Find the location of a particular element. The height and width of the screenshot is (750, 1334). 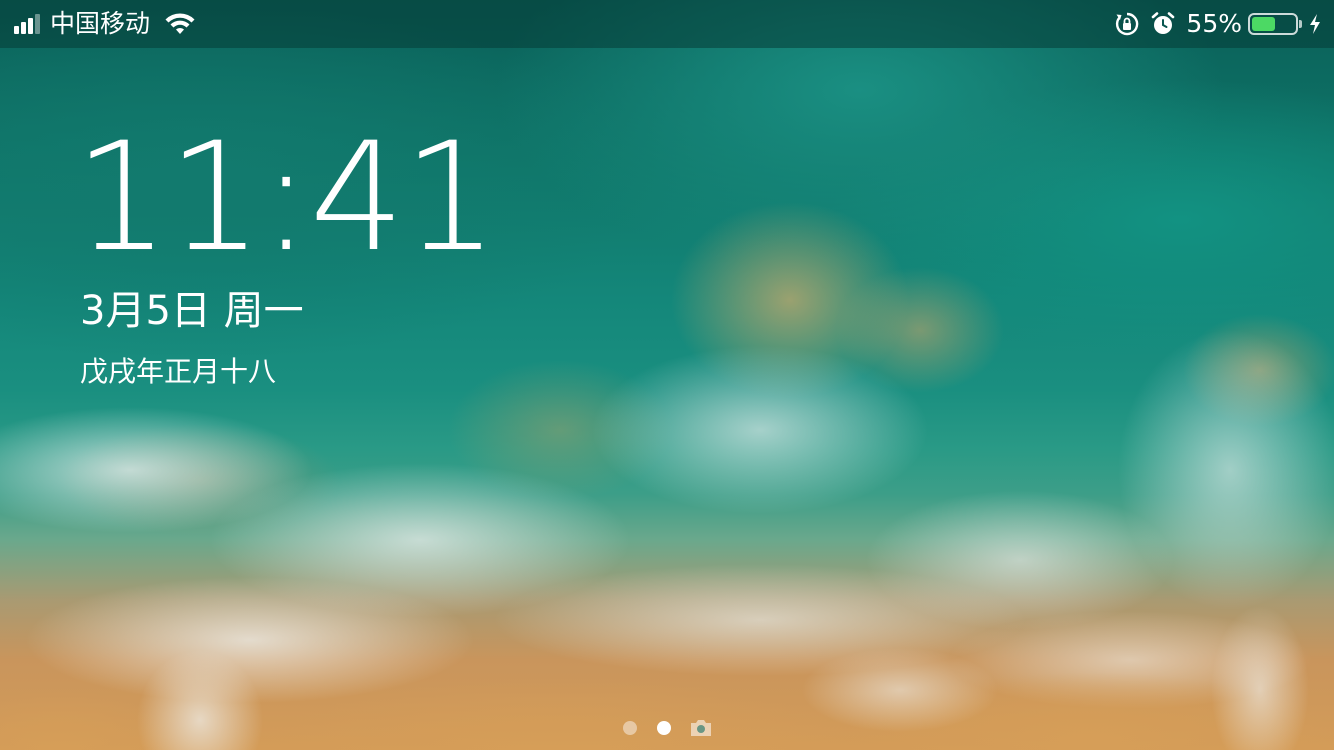

alarm-icon is located at coordinates (1163, 23).